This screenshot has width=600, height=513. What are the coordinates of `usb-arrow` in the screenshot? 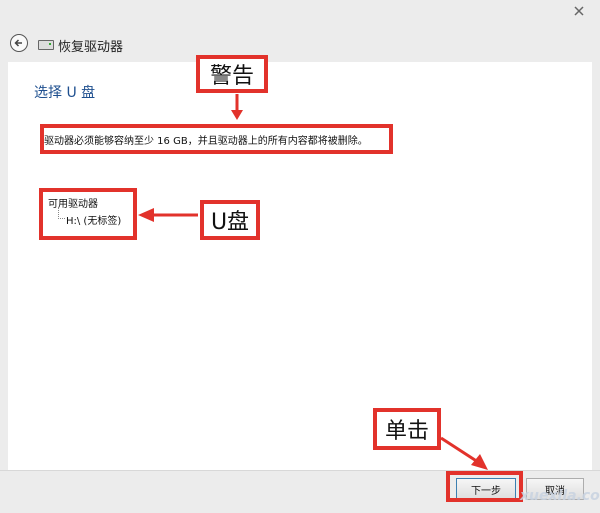 It's located at (168, 215).